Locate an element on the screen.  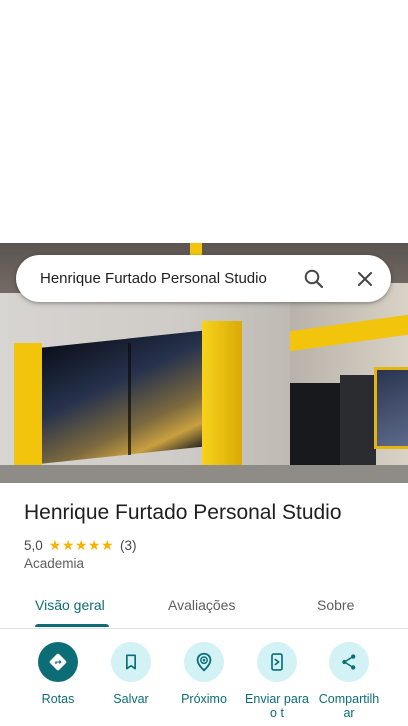
save-label: Salvar is located at coordinates (131, 699).